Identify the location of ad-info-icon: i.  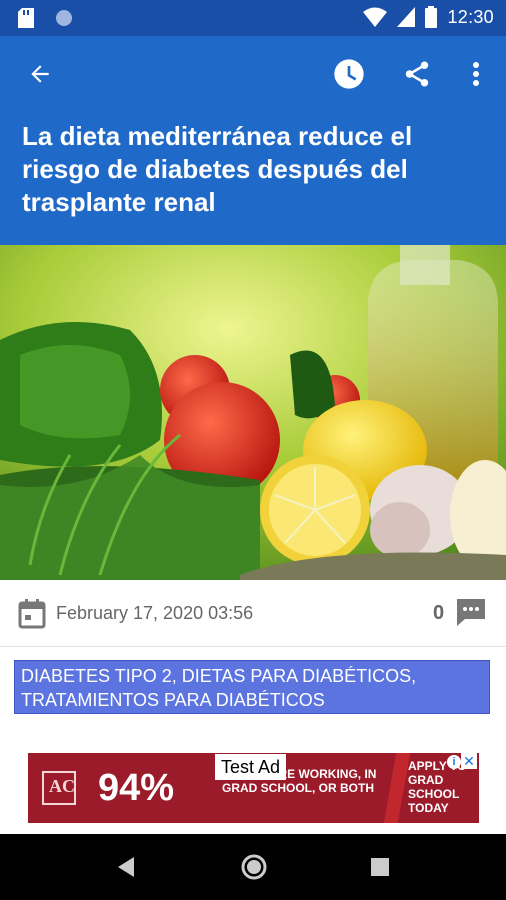
(454, 762).